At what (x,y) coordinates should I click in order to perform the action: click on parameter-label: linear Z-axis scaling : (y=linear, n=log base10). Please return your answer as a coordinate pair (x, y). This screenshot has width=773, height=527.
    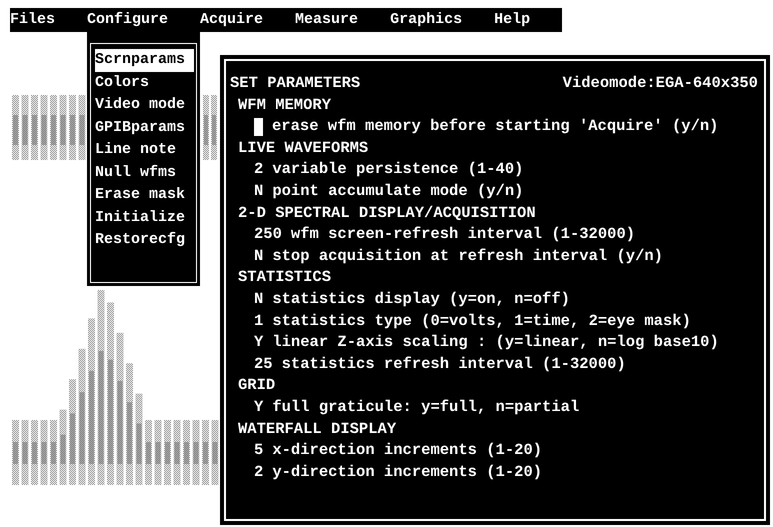
    Looking at the image, I should click on (495, 343).